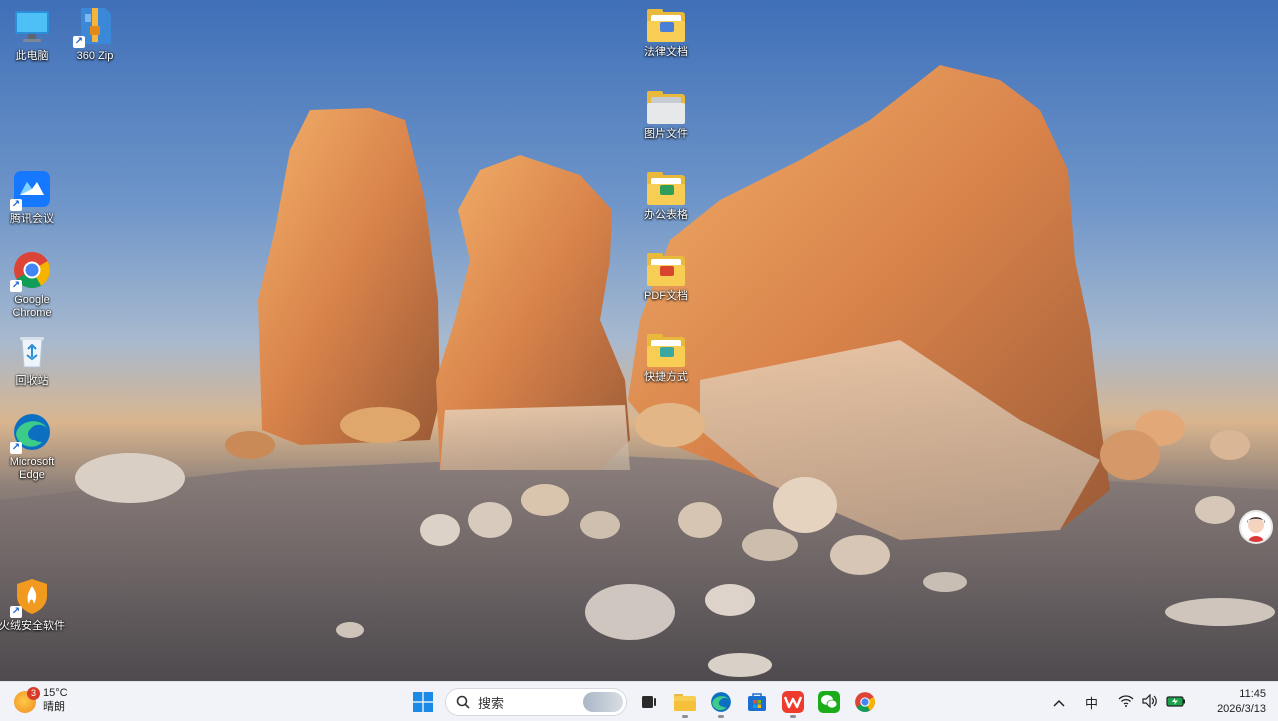 This screenshot has height=721, width=1278. Describe the element at coordinates (491, 703) in the screenshot. I see `search-label: 搜索` at that location.